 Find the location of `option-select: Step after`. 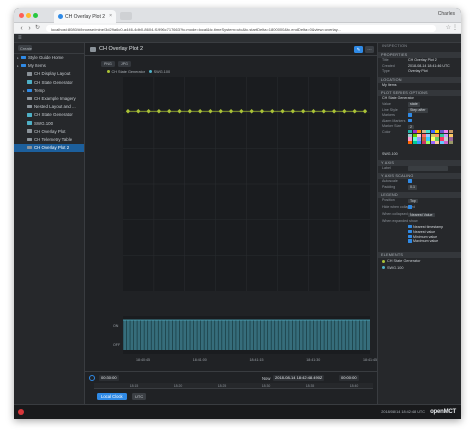

option-select: Step after is located at coordinates (418, 110).